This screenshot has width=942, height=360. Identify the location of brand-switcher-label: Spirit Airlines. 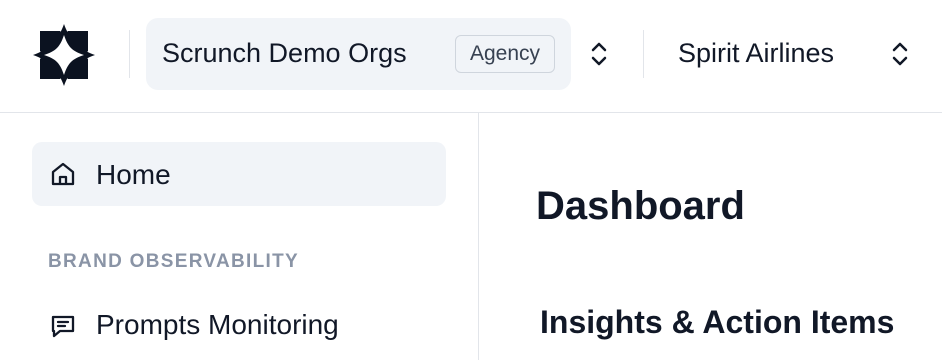
(756, 53).